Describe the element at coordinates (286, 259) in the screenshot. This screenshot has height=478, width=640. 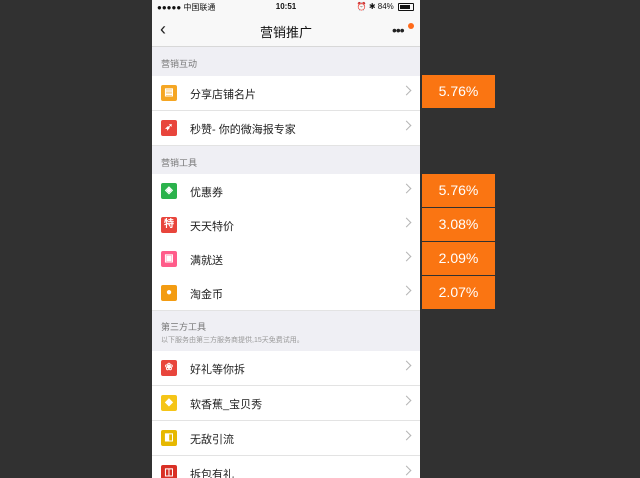
I see `list-item-full-gift: ▣ 满就送` at that location.